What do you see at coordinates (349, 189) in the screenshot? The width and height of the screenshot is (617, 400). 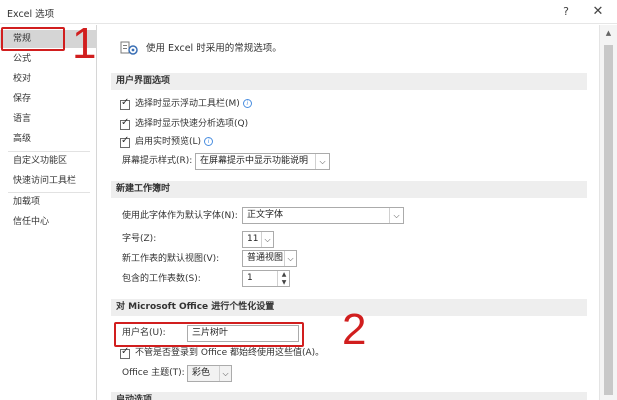 I see `section-new-workbook: 新建工作簿时` at bounding box center [349, 189].